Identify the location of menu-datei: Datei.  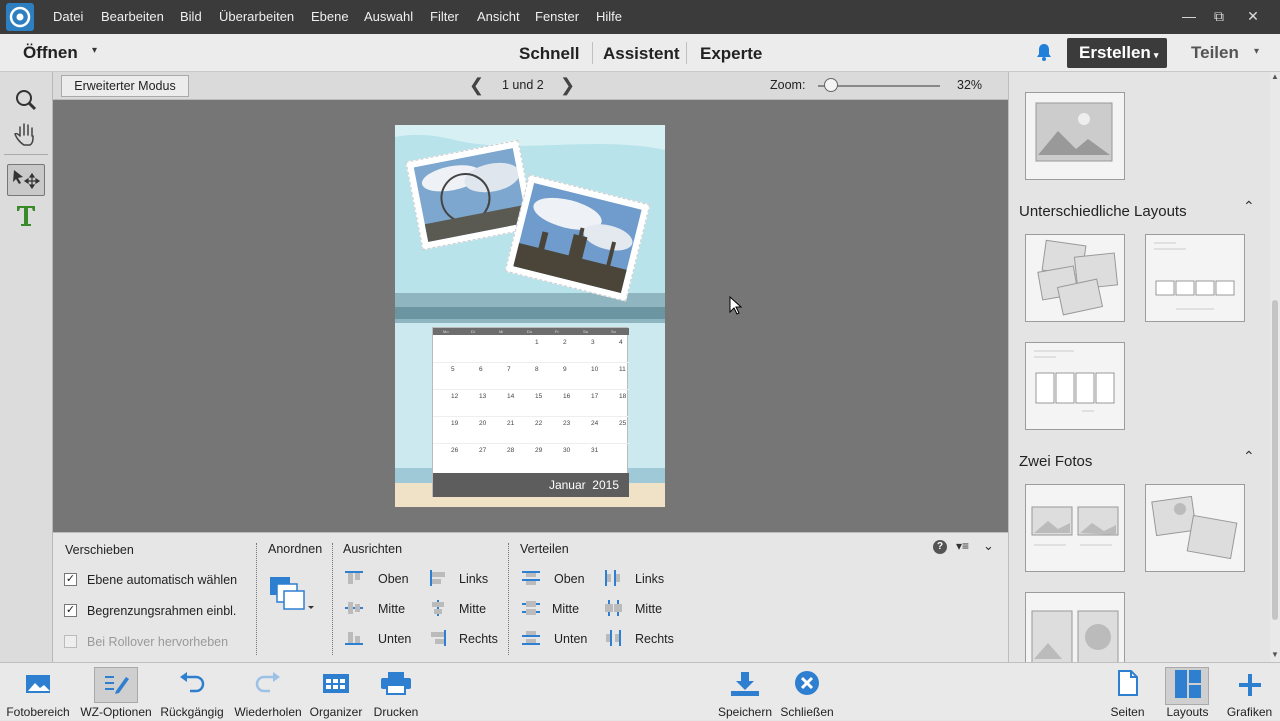
(68, 16).